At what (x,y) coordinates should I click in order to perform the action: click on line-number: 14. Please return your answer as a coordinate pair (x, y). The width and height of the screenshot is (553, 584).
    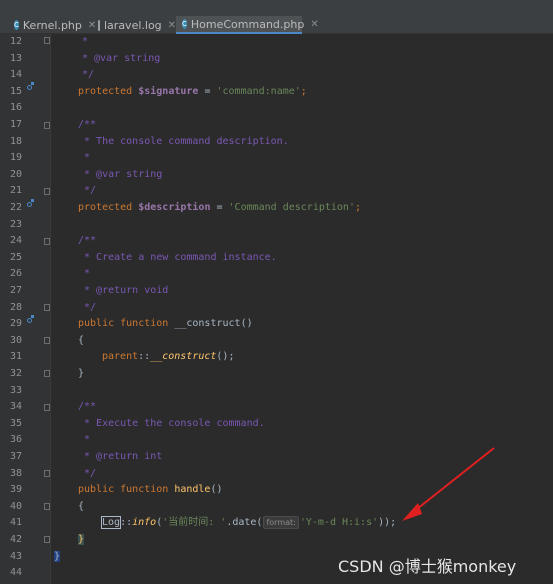
    Looking at the image, I should click on (15, 75).